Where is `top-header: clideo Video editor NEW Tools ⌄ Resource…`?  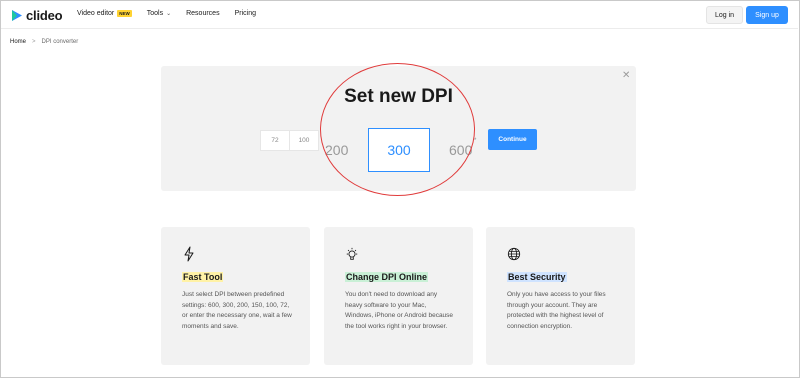
top-header: clideo Video editor NEW Tools ⌄ Resource… is located at coordinates (399, 15).